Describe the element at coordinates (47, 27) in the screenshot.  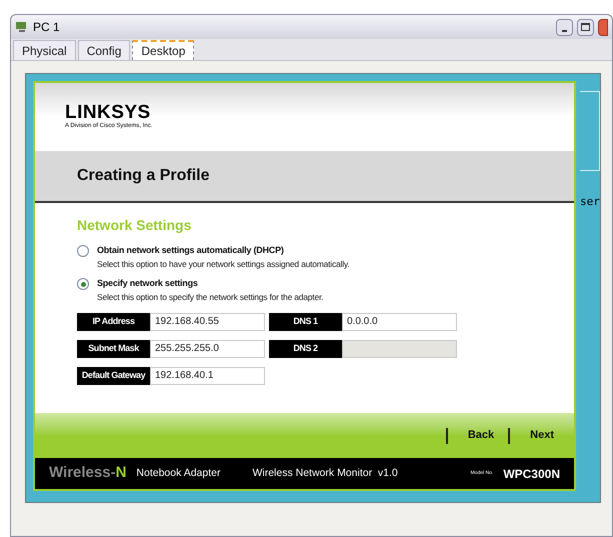
I see `window-title: PC 1` at that location.